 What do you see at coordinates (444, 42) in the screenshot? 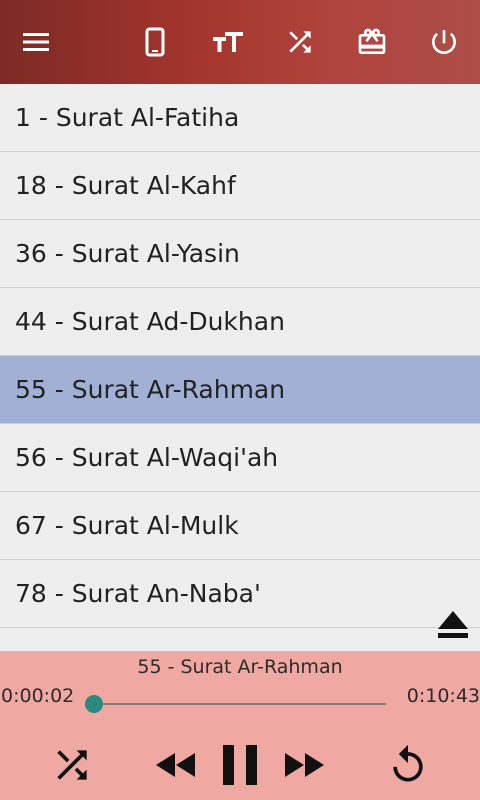
I see `power-icon` at bounding box center [444, 42].